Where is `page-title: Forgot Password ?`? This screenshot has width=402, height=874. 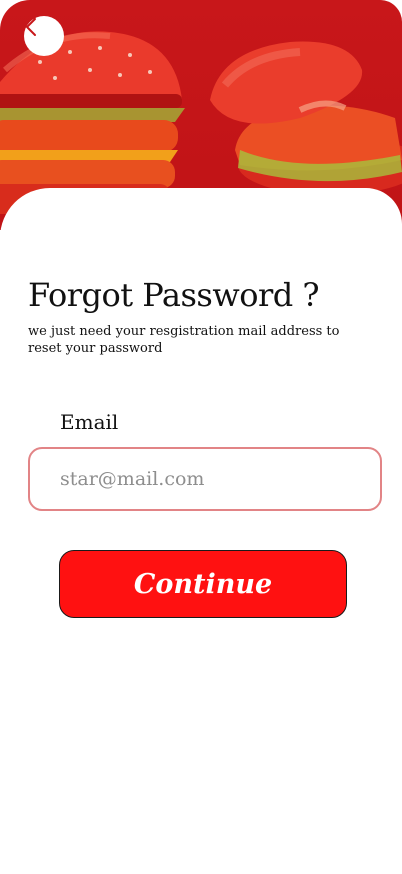
page-title: Forgot Password ? is located at coordinates (174, 295).